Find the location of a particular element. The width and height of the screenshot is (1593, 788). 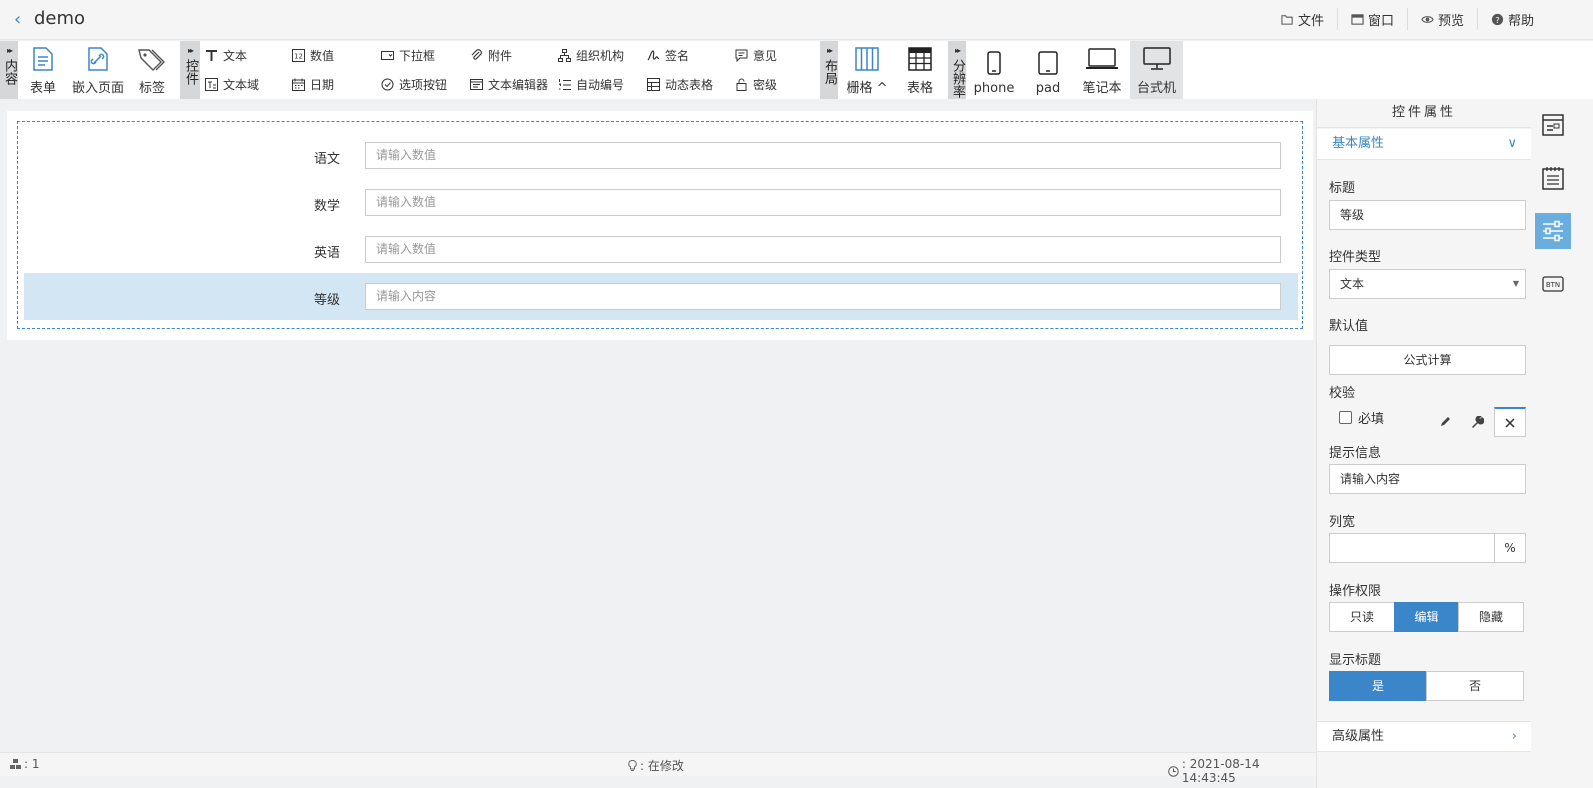

permission-edit-button: 编辑 is located at coordinates (1426, 617).